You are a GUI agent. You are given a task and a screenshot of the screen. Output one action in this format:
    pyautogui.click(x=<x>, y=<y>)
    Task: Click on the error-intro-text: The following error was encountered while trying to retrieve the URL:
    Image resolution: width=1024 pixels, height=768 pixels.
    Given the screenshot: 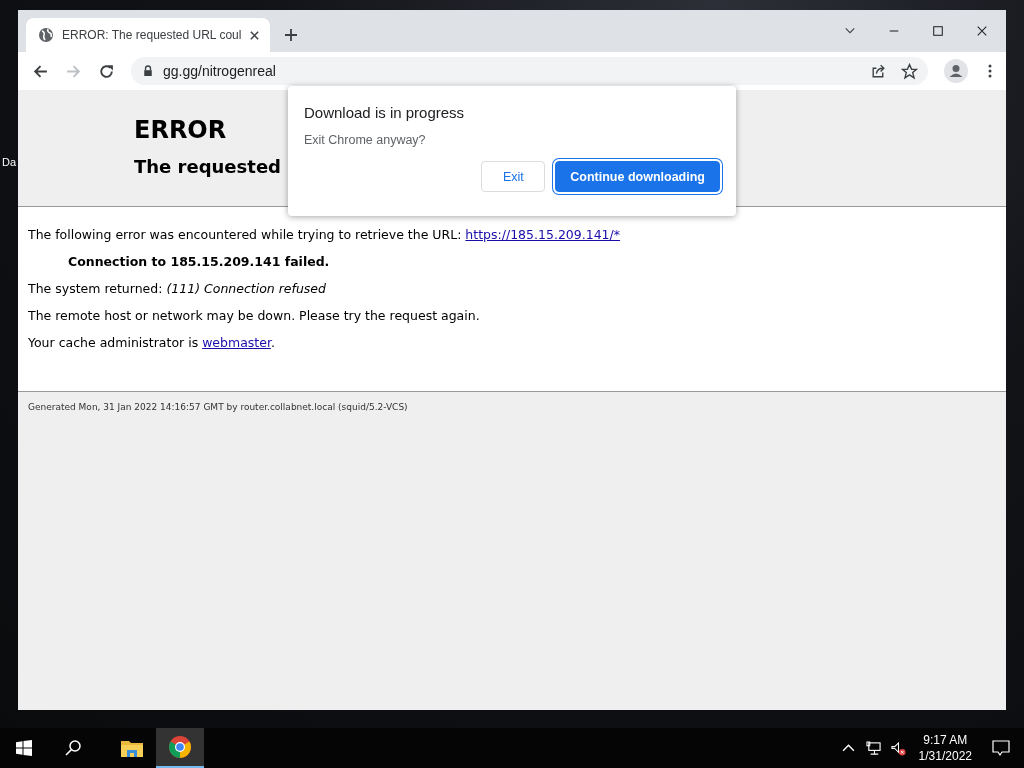 What is the action you would take?
    pyautogui.click(x=245, y=234)
    